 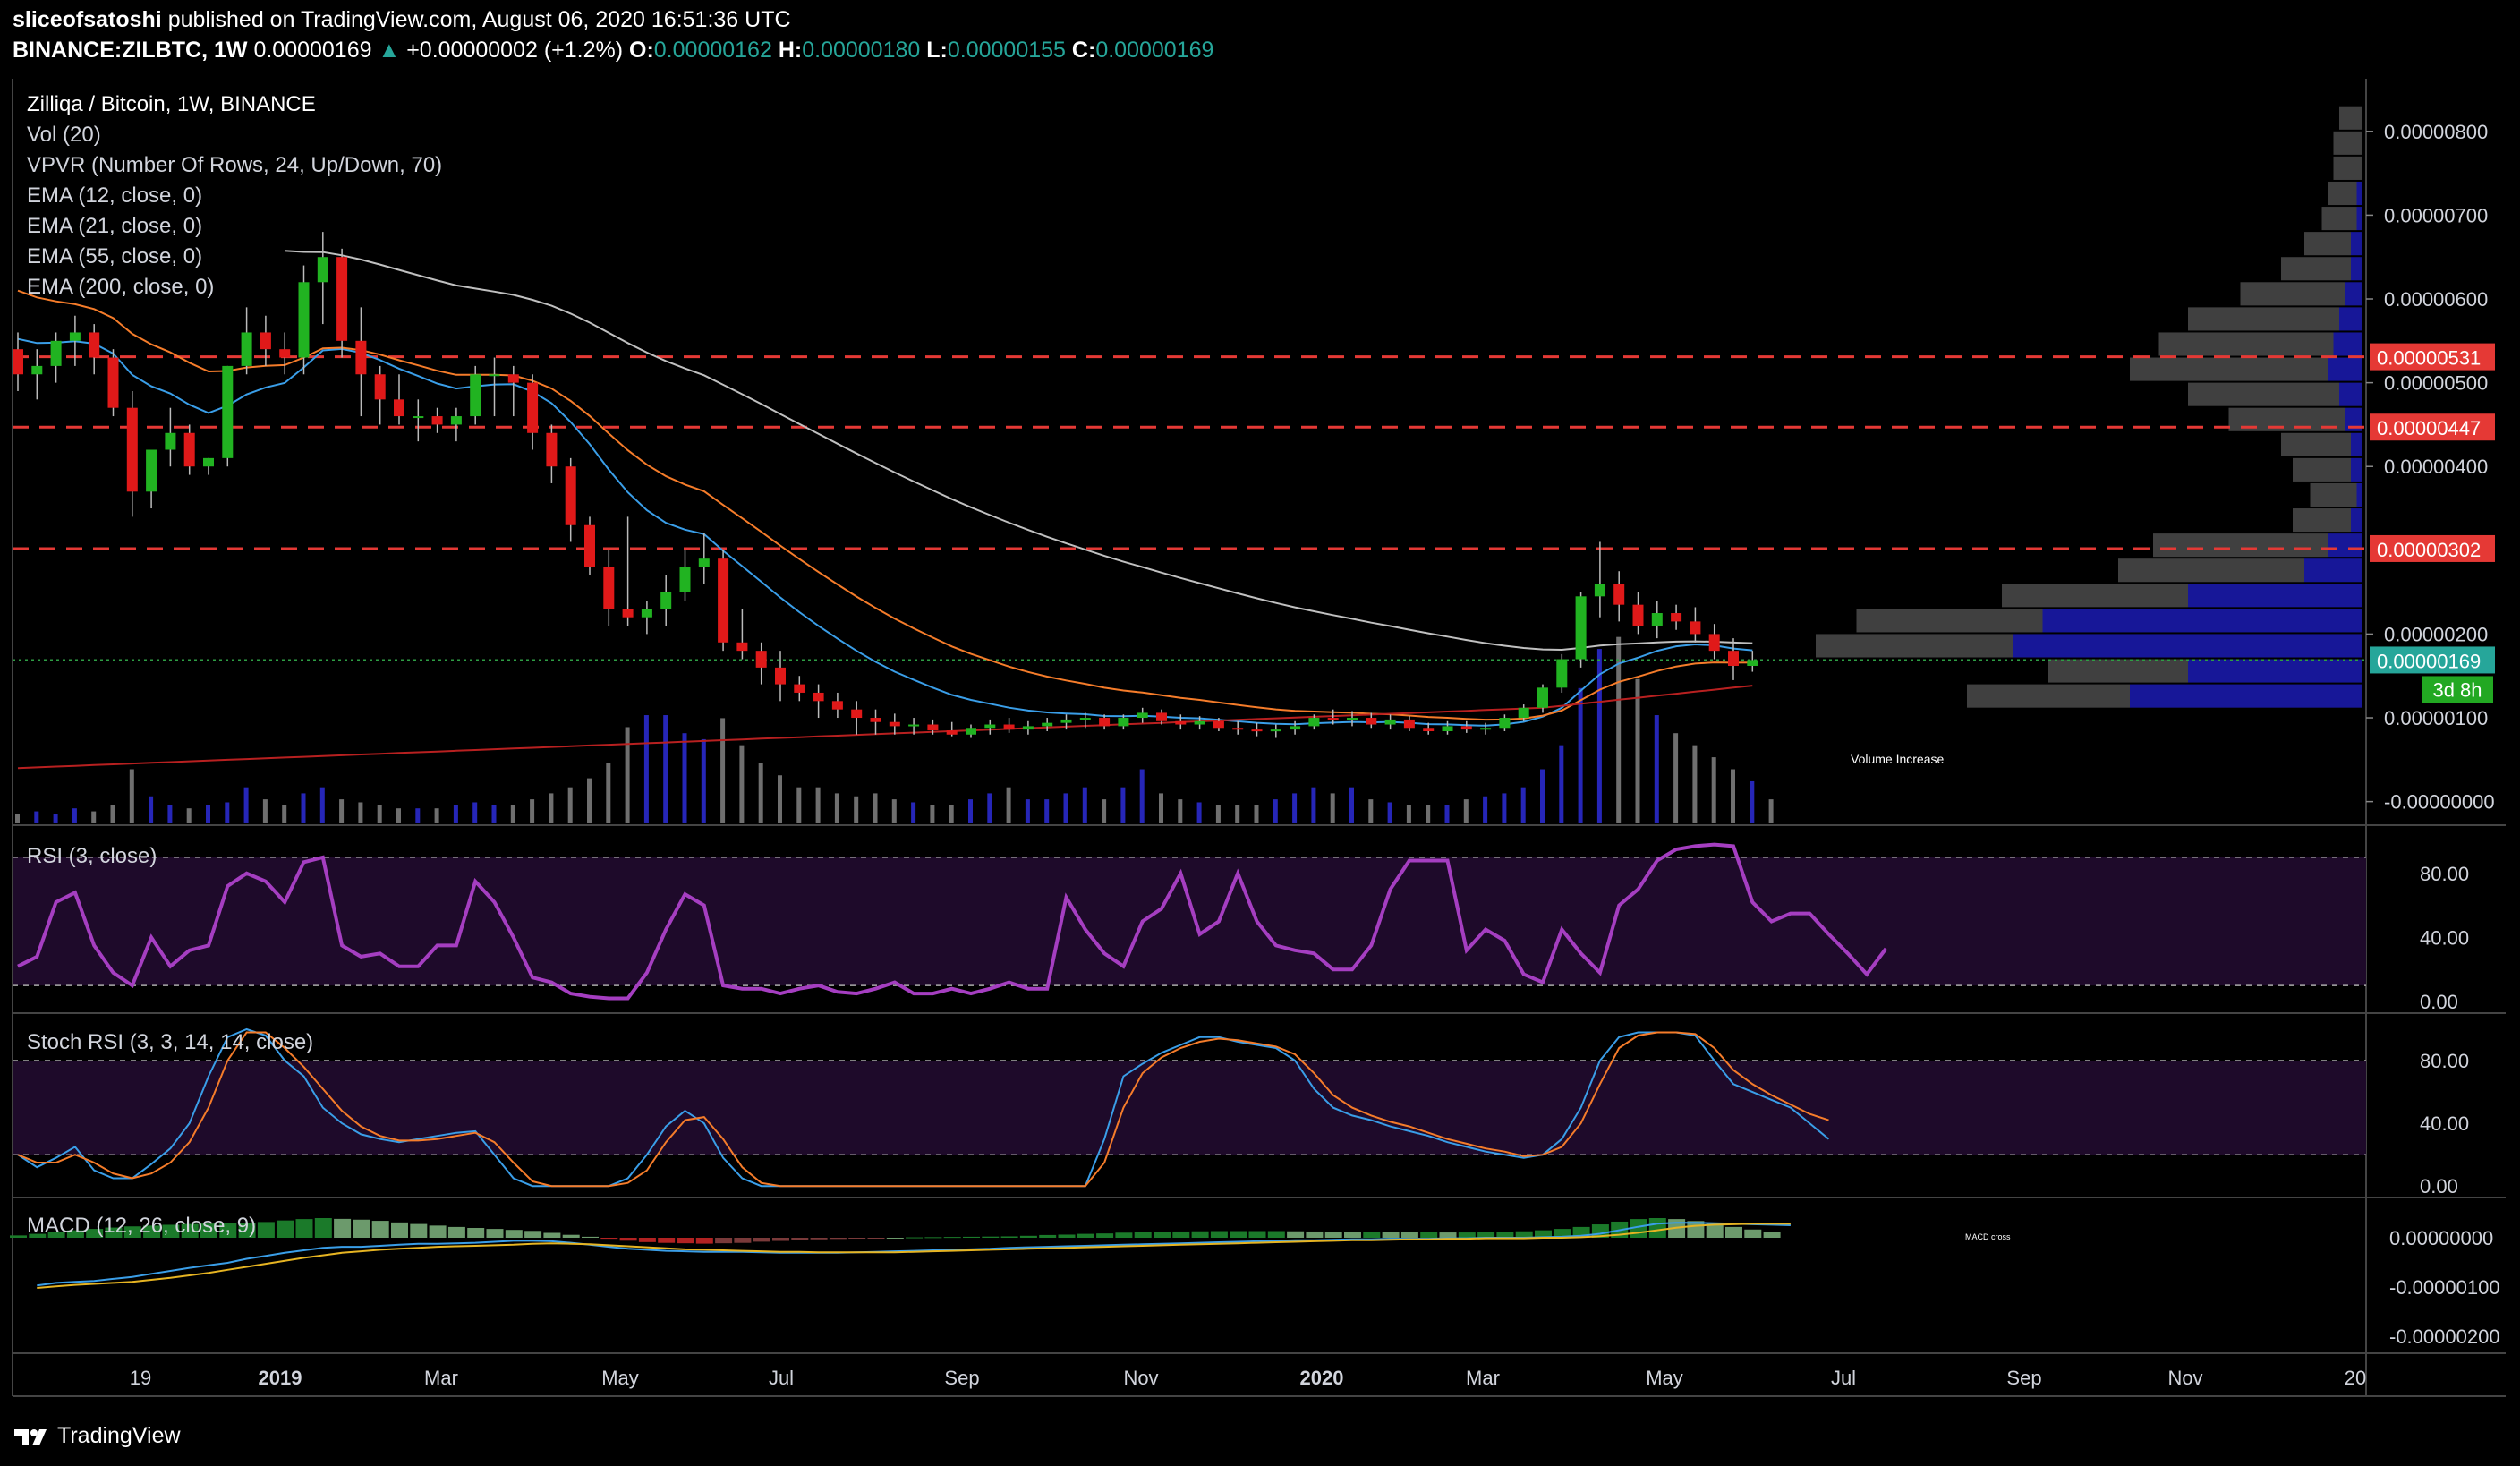 What do you see at coordinates (2184, 1378) in the screenshot?
I see `time-axis-tick: Nov` at bounding box center [2184, 1378].